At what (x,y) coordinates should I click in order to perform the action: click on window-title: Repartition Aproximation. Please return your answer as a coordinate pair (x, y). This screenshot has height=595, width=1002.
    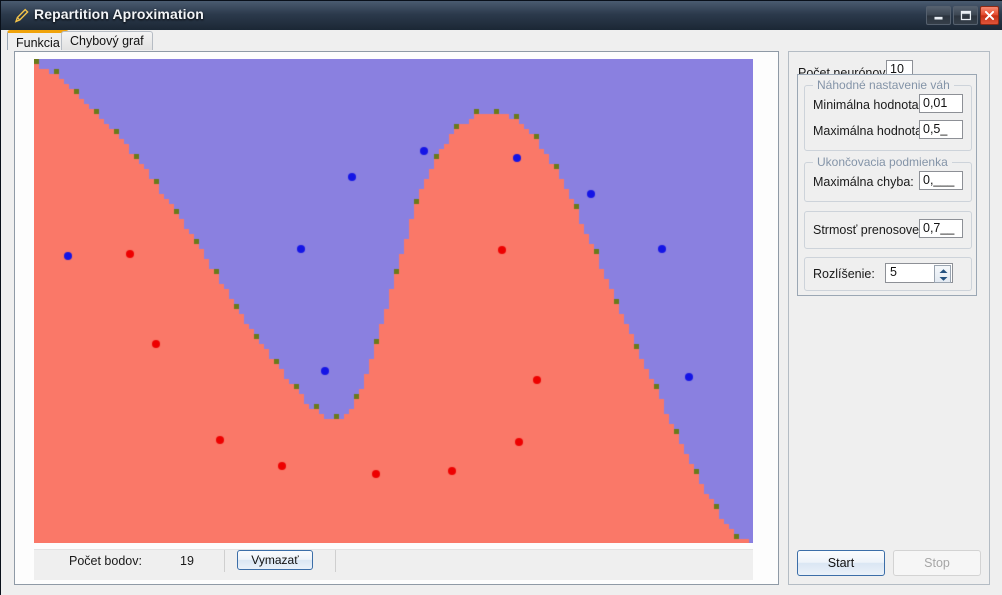
    Looking at the image, I should click on (119, 14).